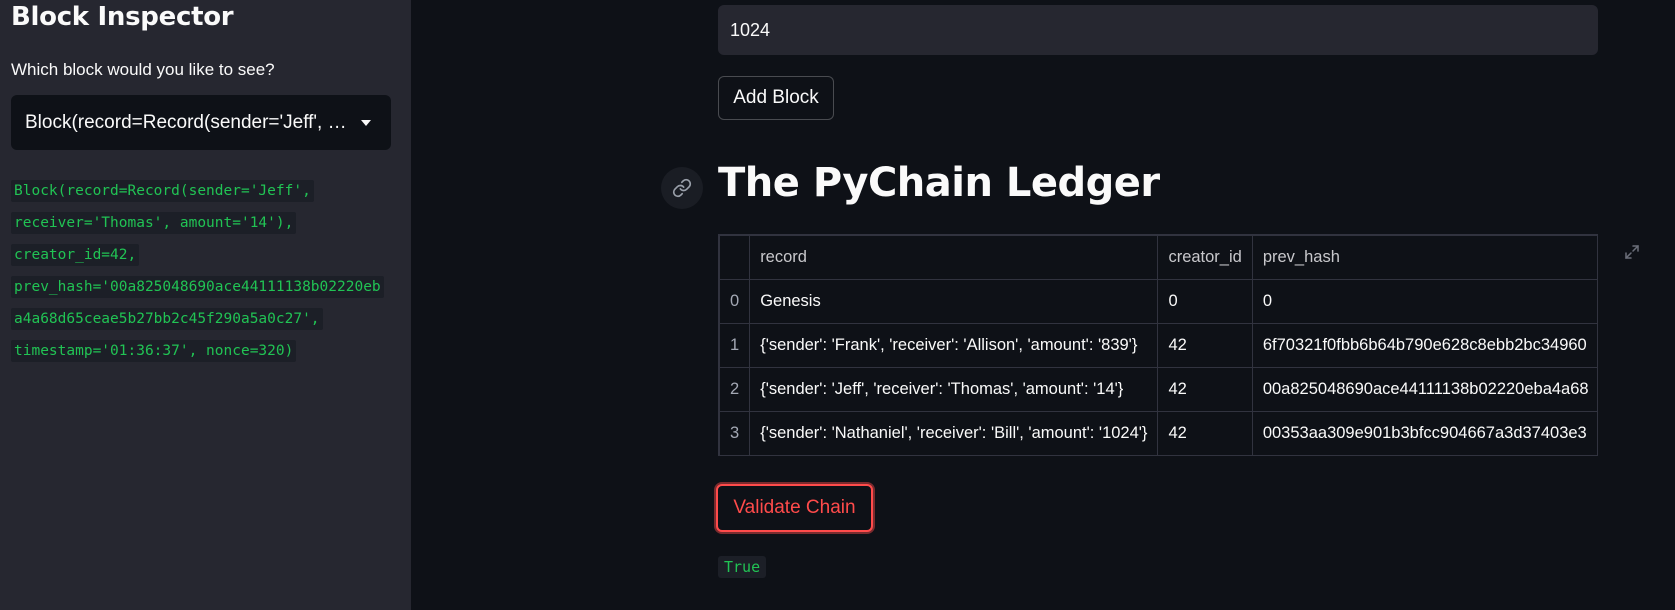 This screenshot has width=1675, height=610. I want to click on column-header-creator-id: creator_id, so click(1205, 257).